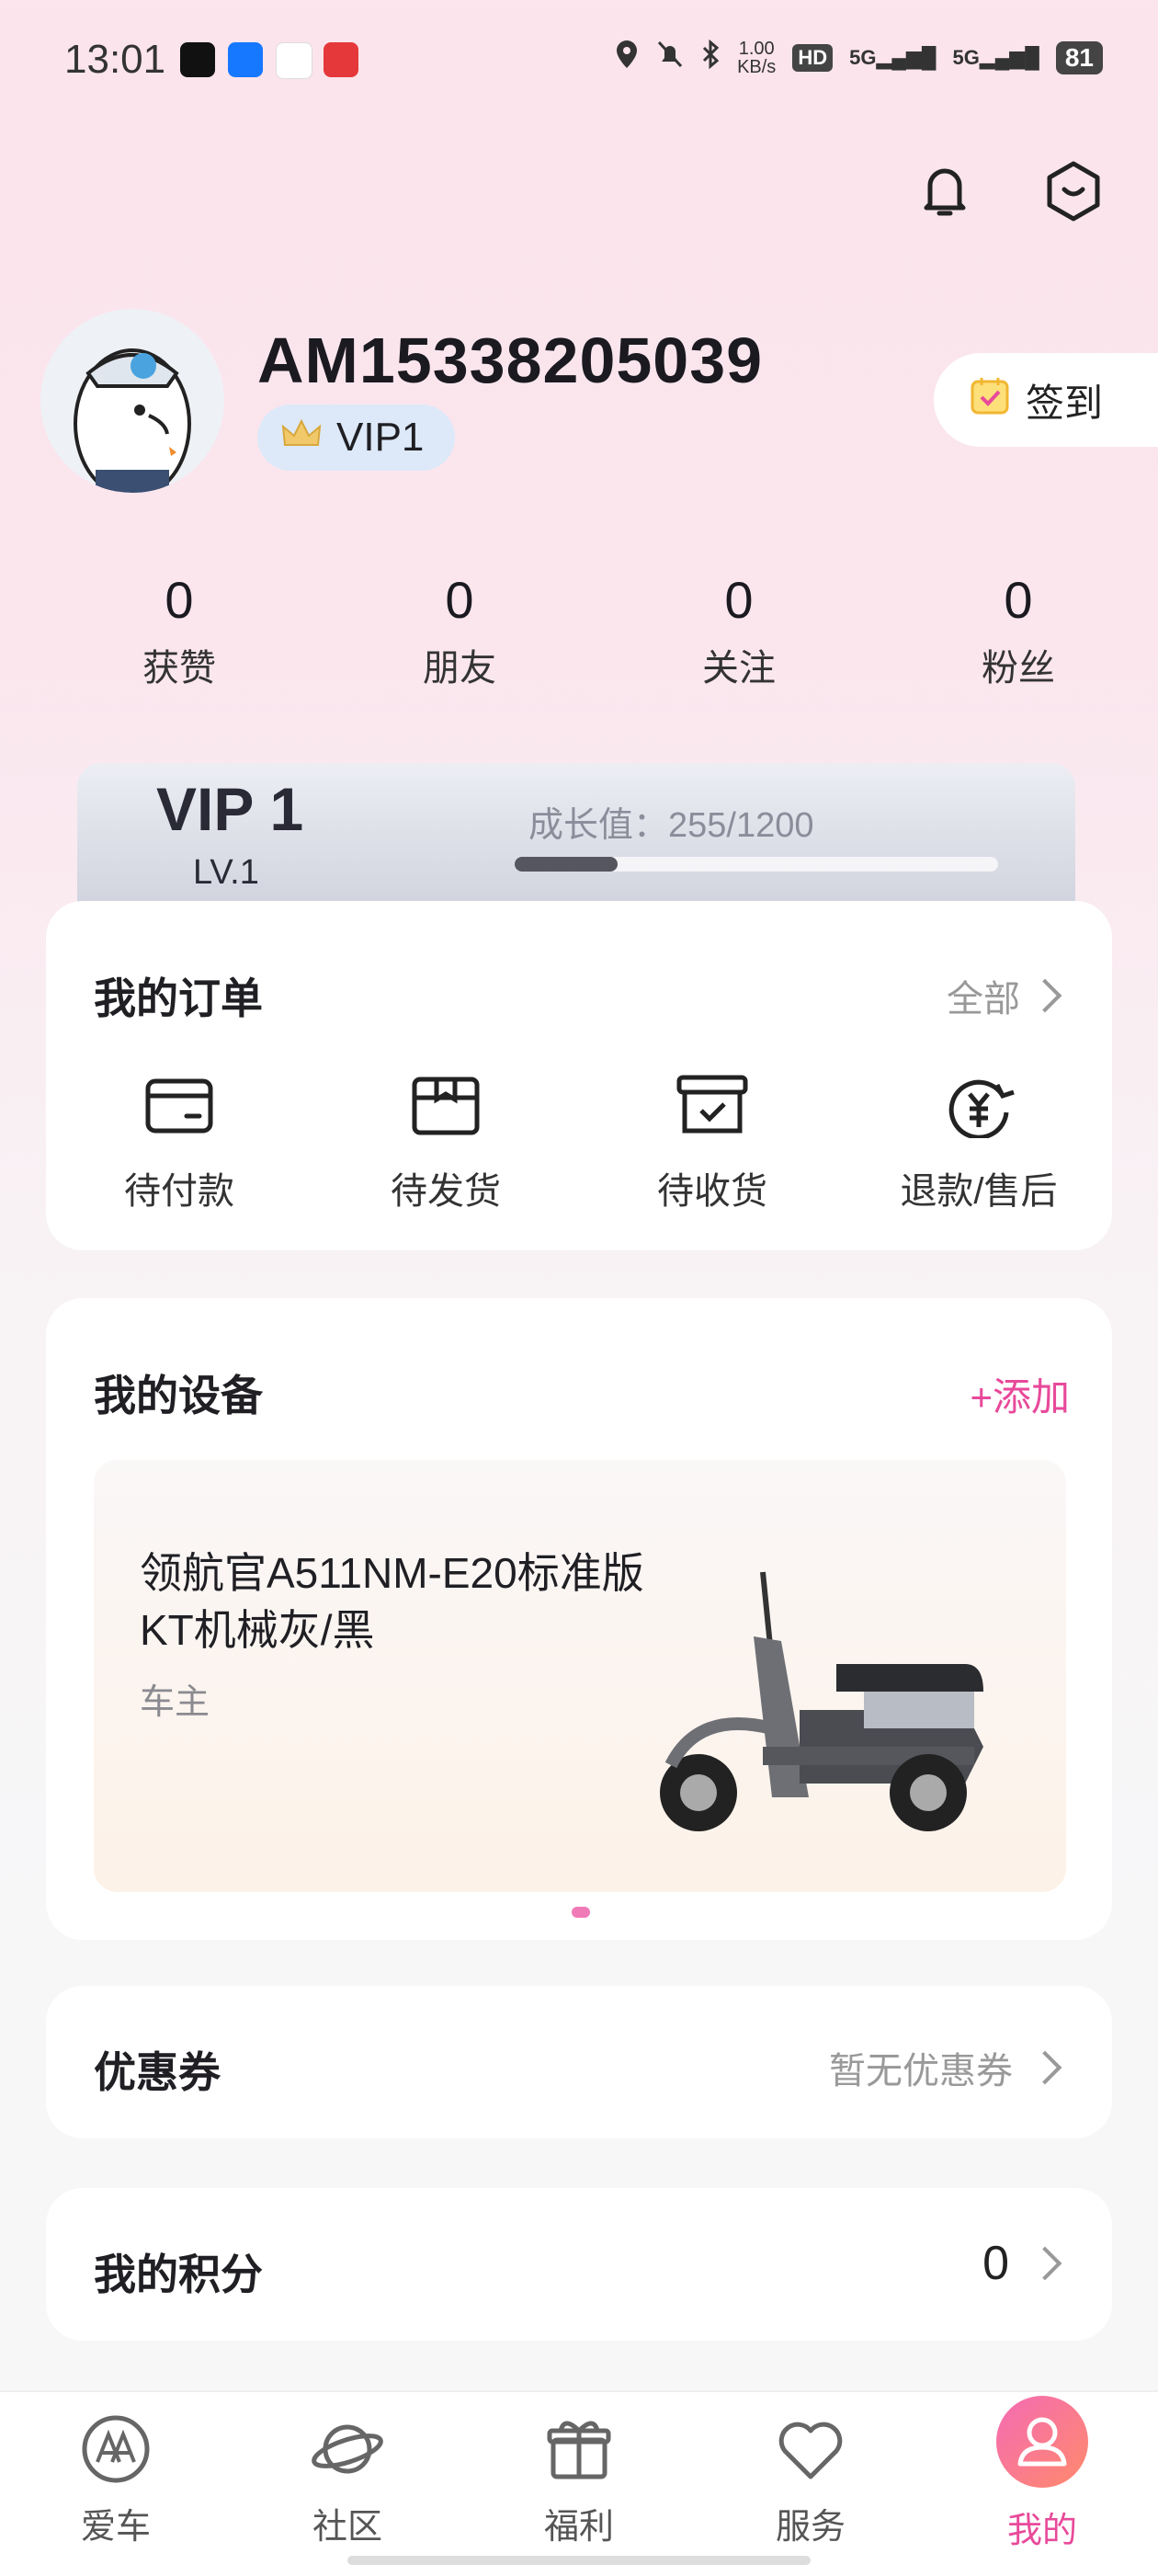 The width and height of the screenshot is (1158, 2576). Describe the element at coordinates (979, 1191) in the screenshot. I see `order-label: 退款/售后` at that location.